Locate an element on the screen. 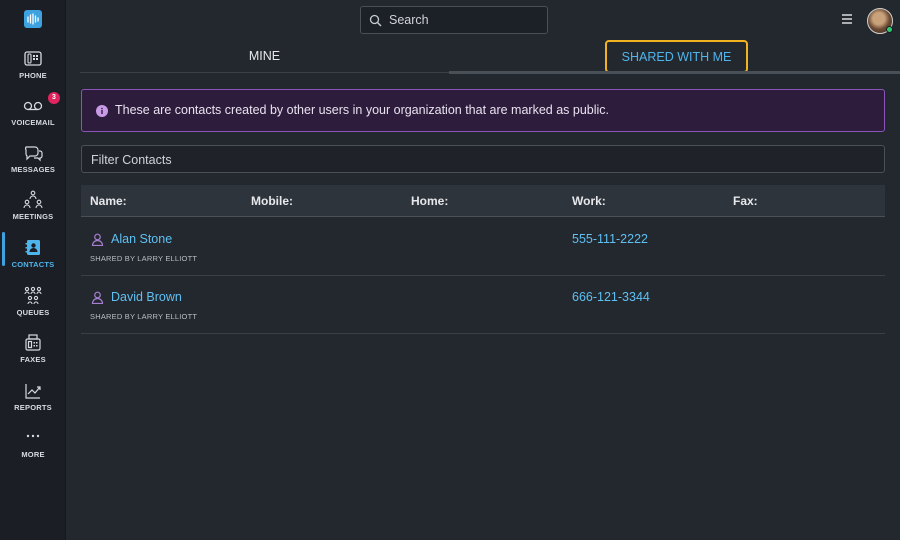 The image size is (900, 540). queues-icon is located at coordinates (33, 295).